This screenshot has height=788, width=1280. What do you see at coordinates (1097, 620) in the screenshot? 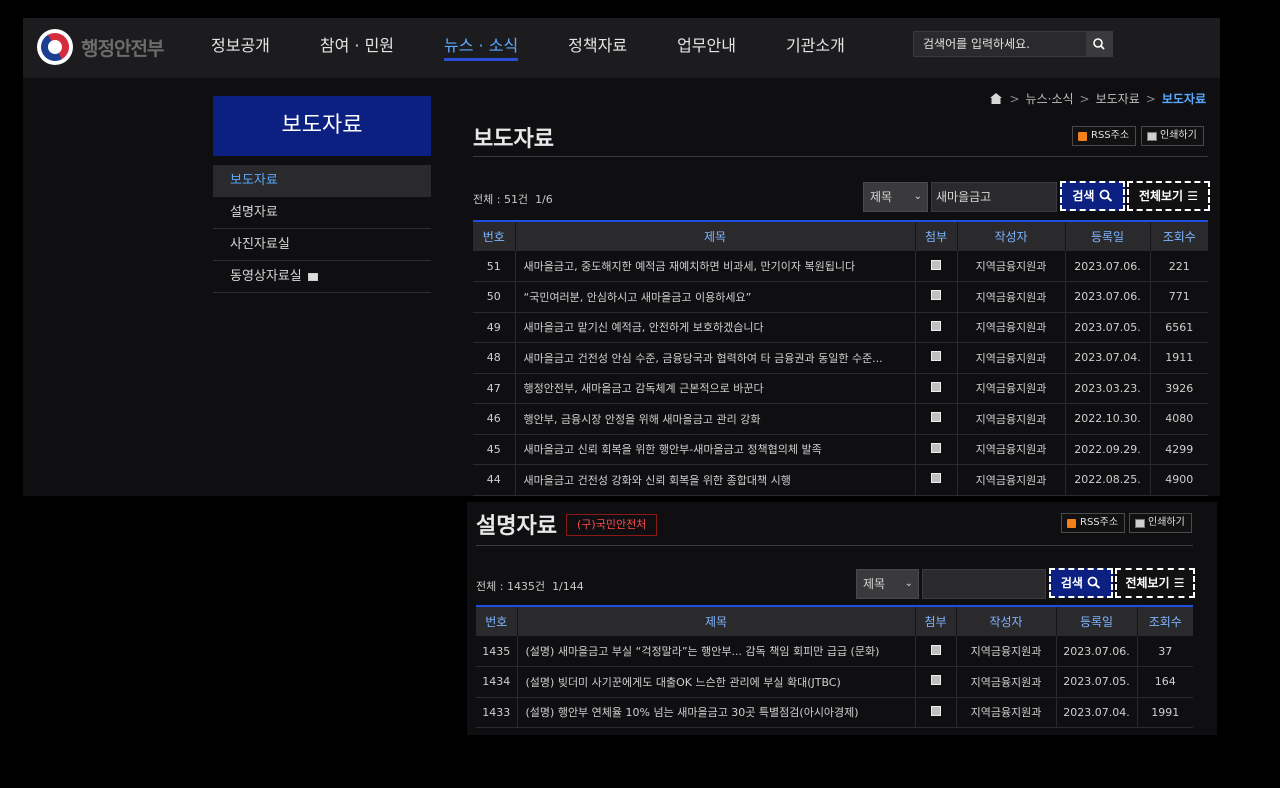
I see `col-date: 등록일` at bounding box center [1097, 620].